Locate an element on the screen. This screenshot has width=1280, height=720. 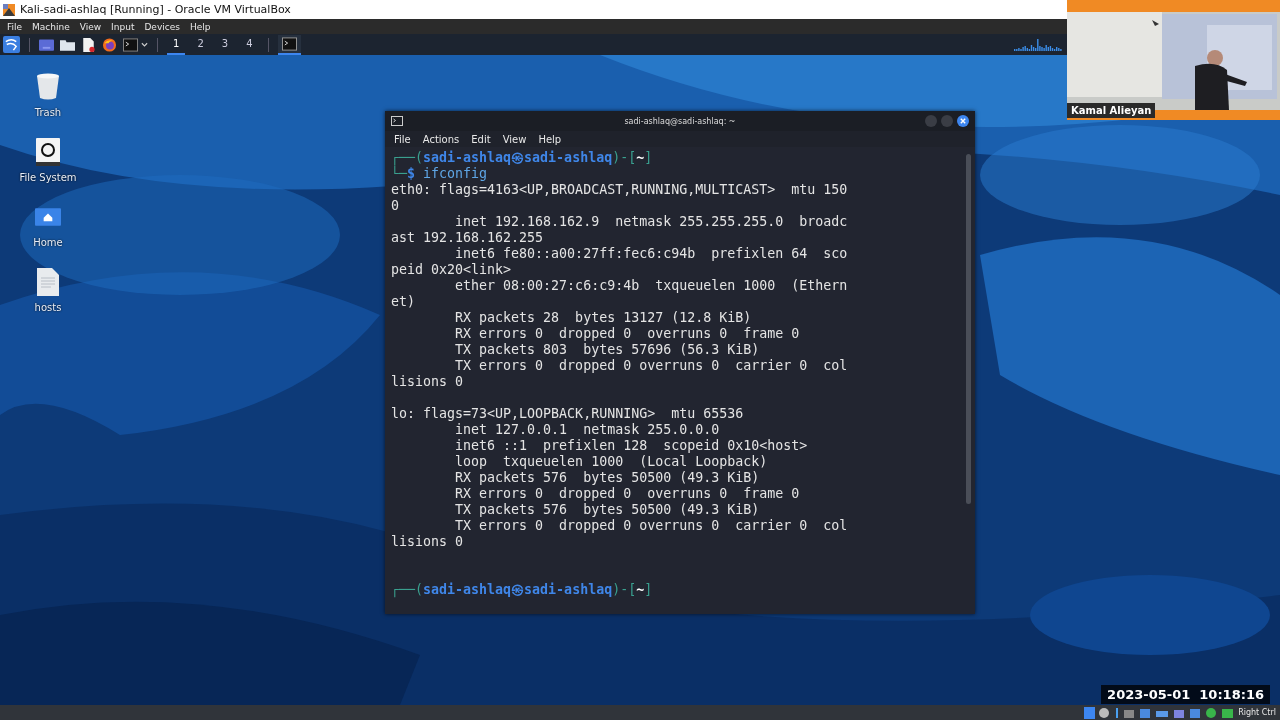
menu-item: Actions is located at coordinates (441, 139).